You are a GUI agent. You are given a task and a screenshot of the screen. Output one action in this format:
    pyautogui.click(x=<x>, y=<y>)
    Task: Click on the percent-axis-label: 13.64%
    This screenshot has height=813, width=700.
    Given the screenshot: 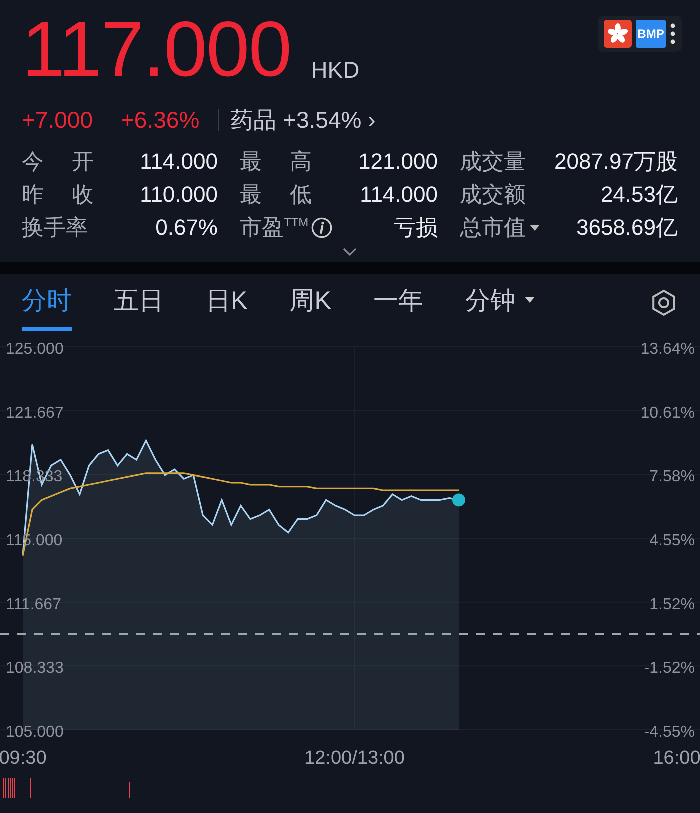 What is the action you would take?
    pyautogui.click(x=667, y=349)
    